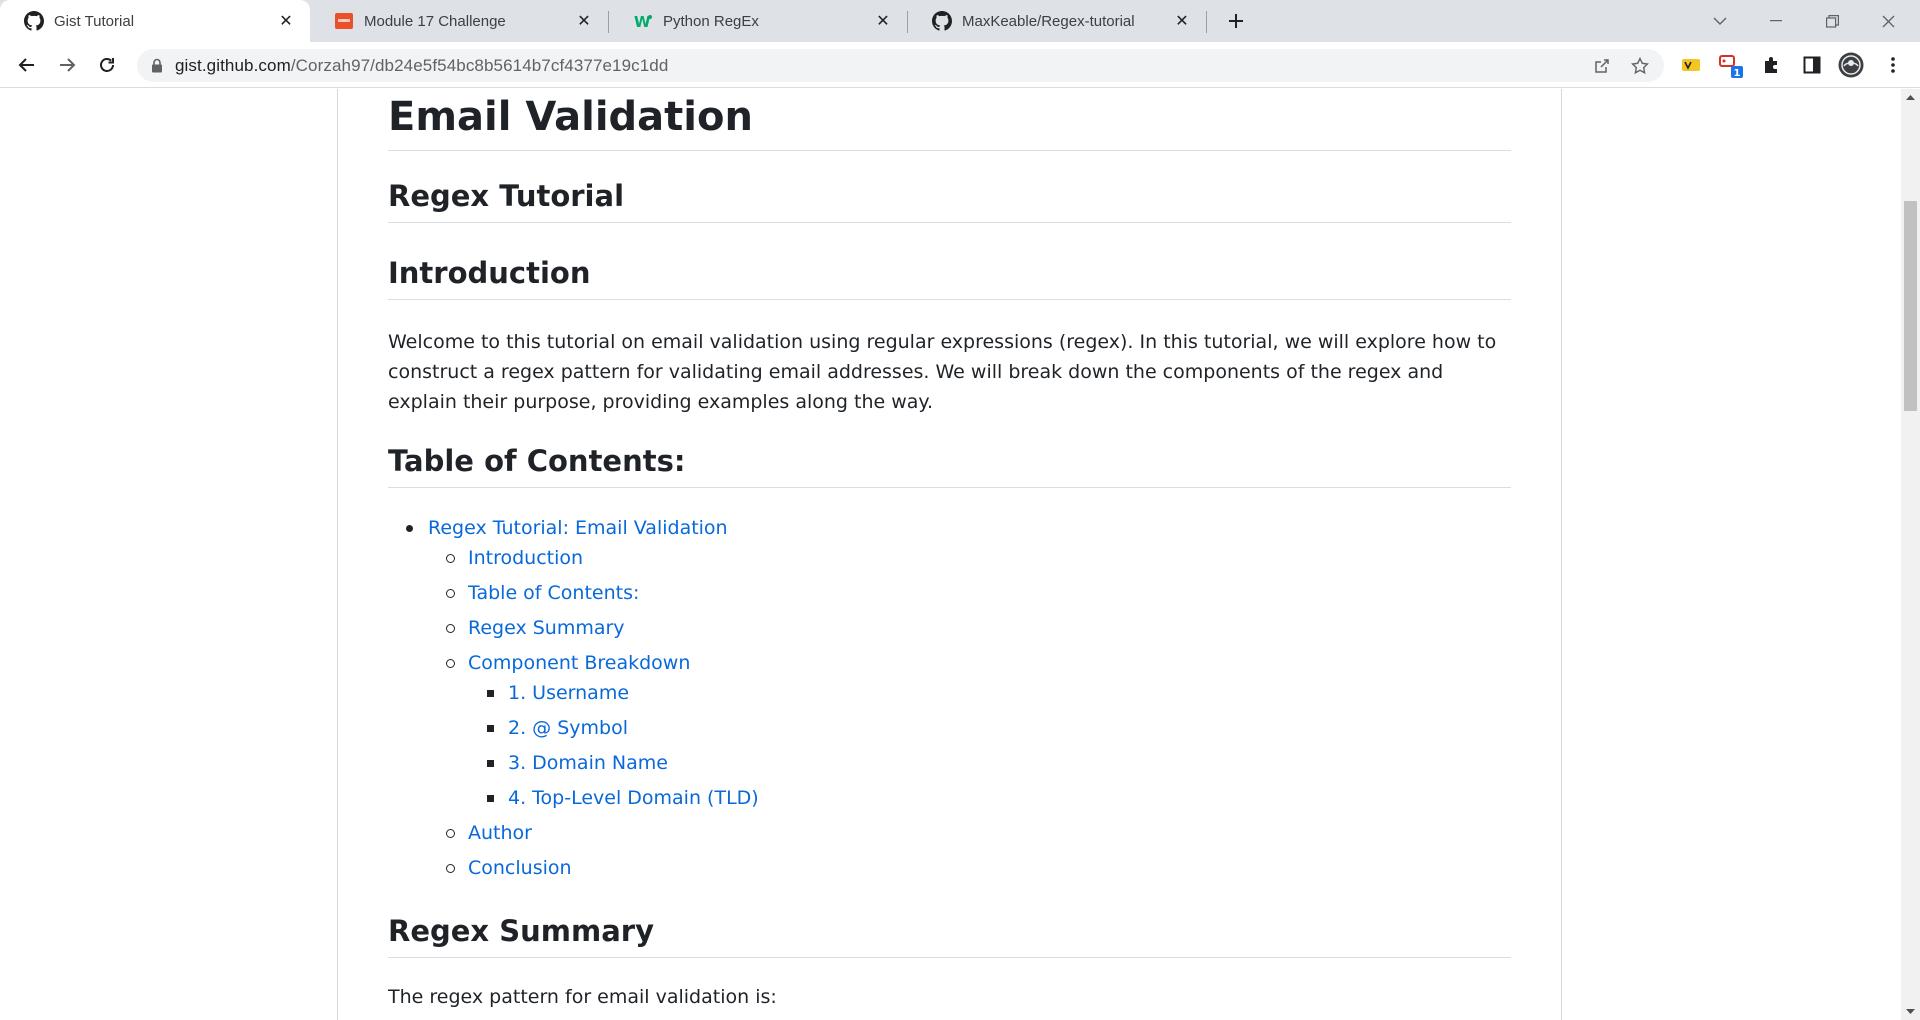 Image resolution: width=1920 pixels, height=1020 pixels. I want to click on svg-text: W, so click(642, 22).